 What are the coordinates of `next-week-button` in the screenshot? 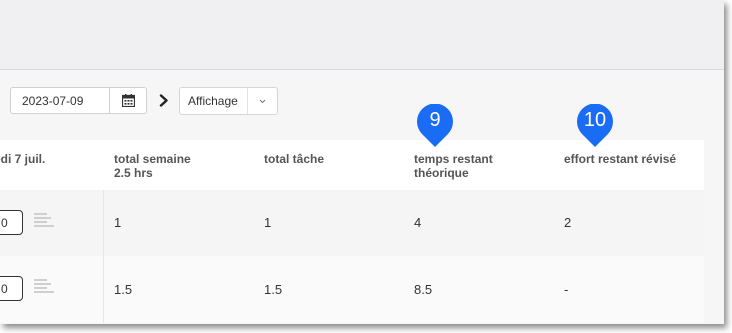 It's located at (164, 100).